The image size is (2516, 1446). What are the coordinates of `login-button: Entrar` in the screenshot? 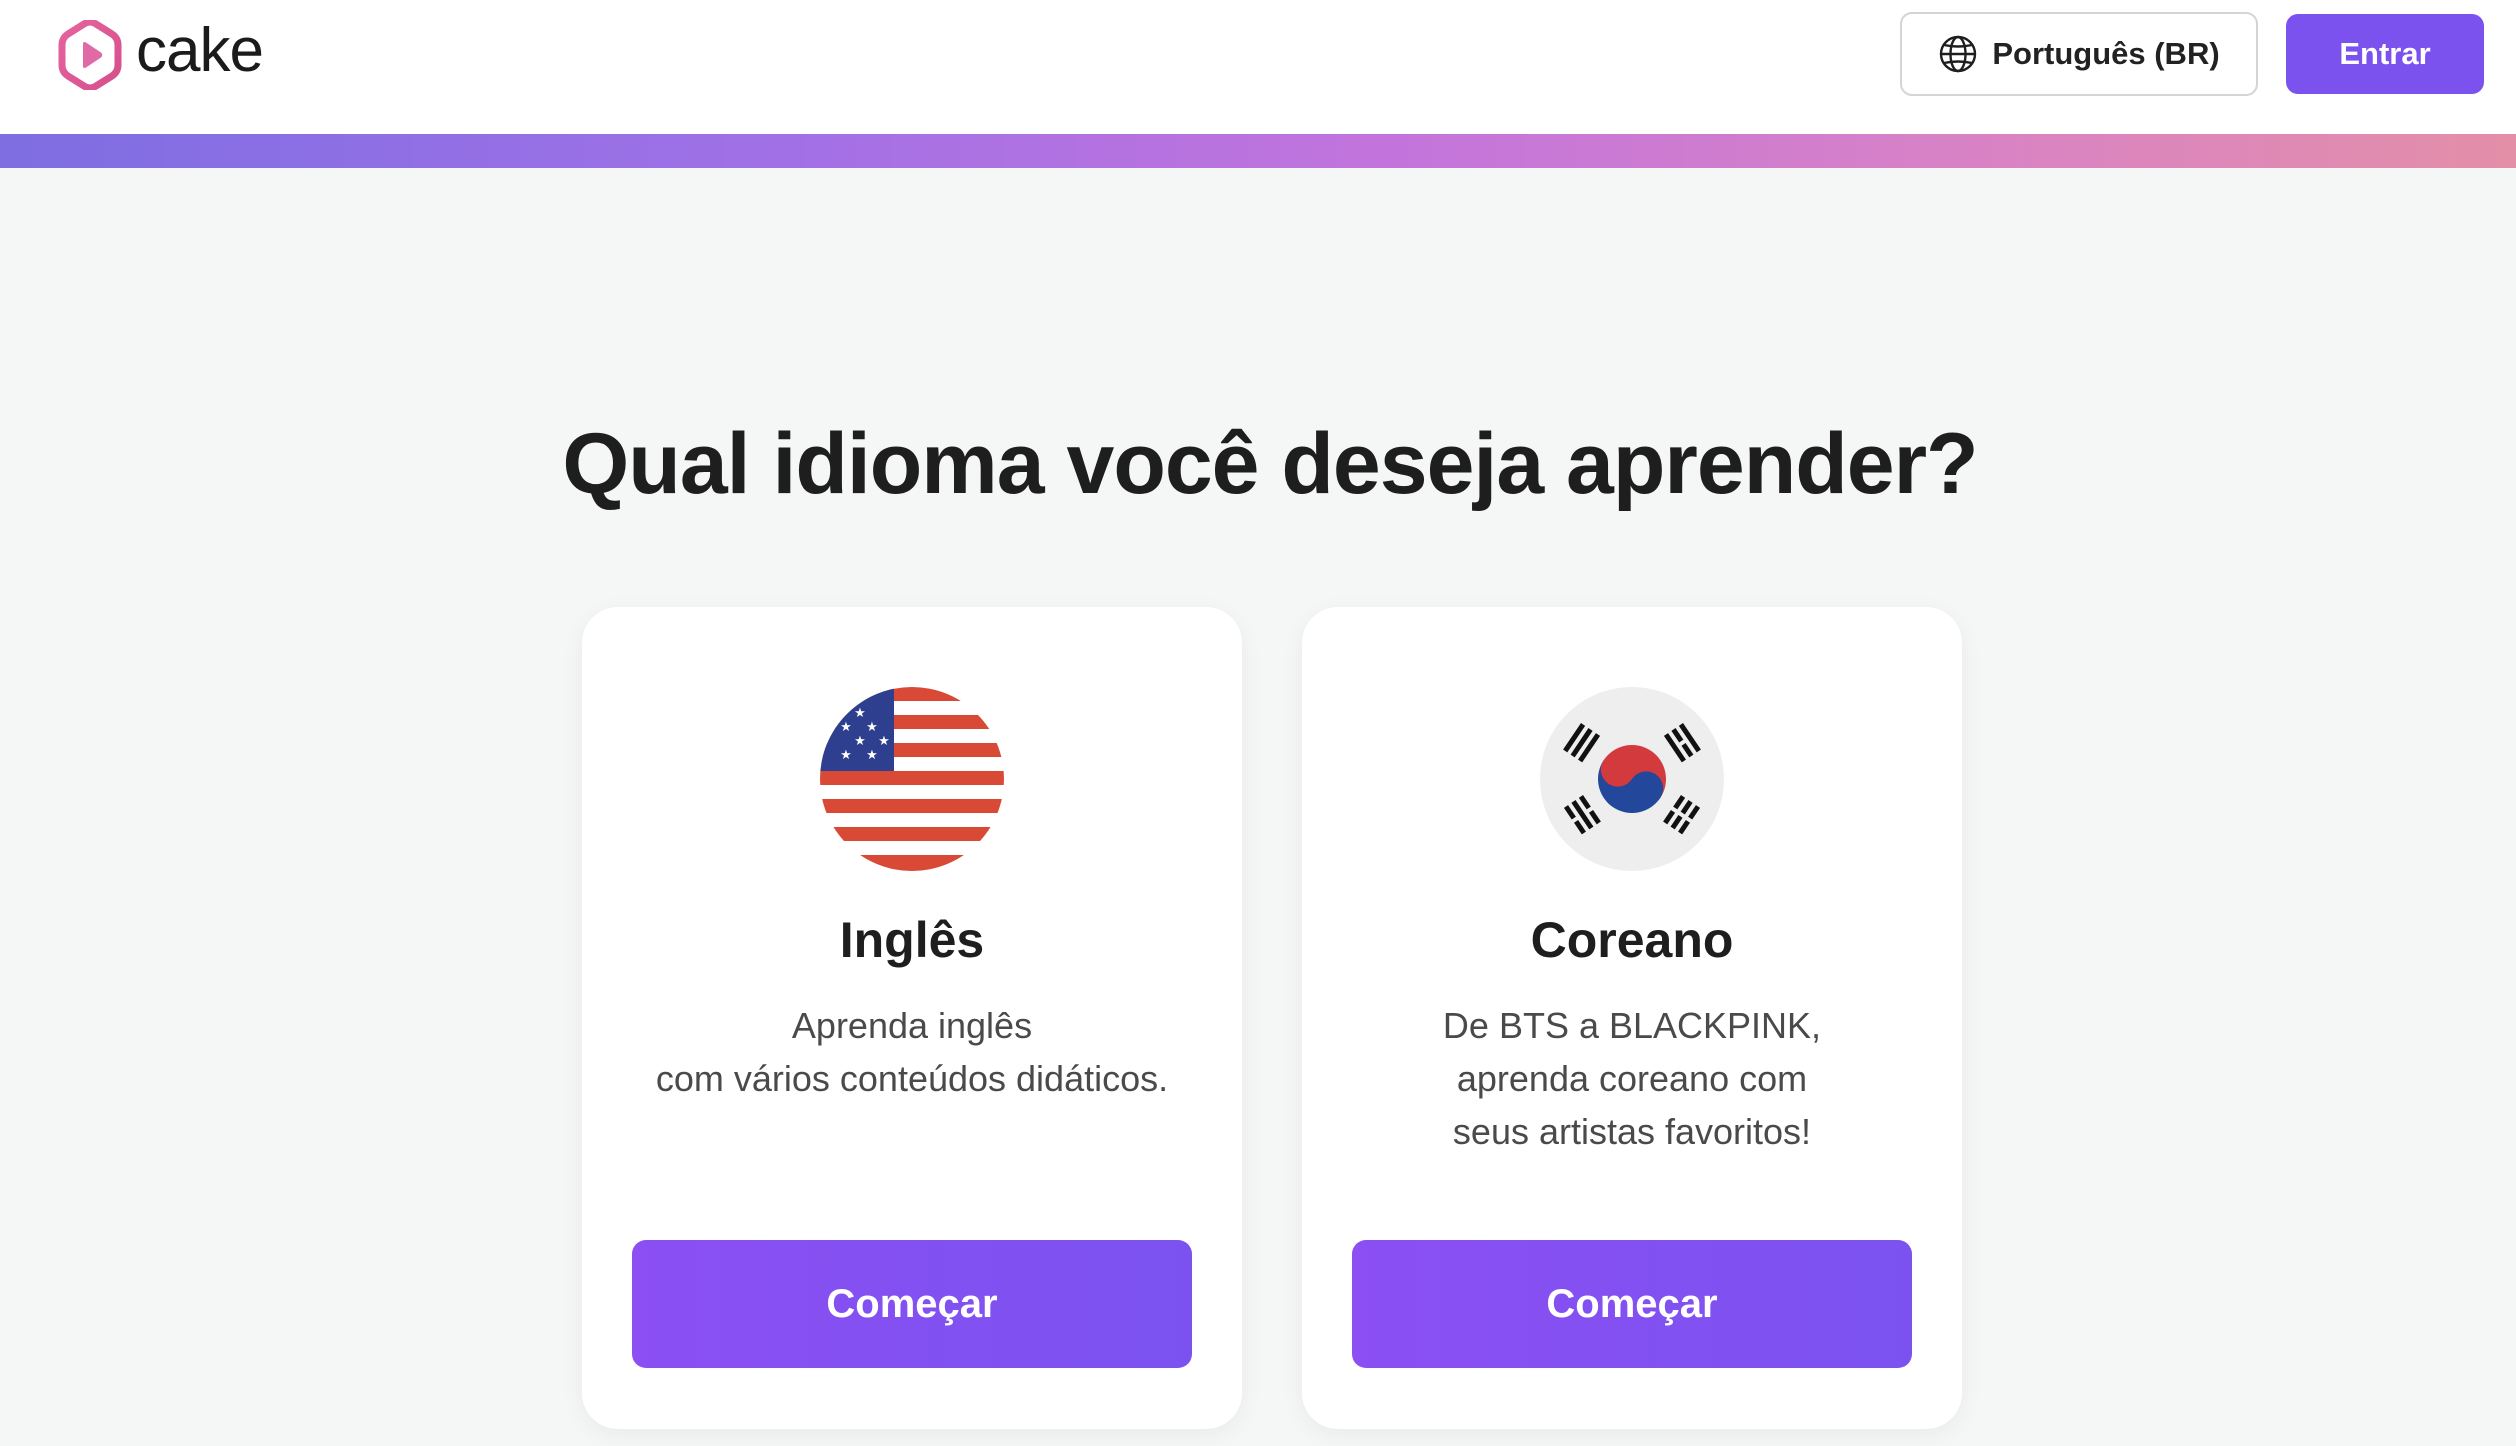 It's located at (2385, 54).